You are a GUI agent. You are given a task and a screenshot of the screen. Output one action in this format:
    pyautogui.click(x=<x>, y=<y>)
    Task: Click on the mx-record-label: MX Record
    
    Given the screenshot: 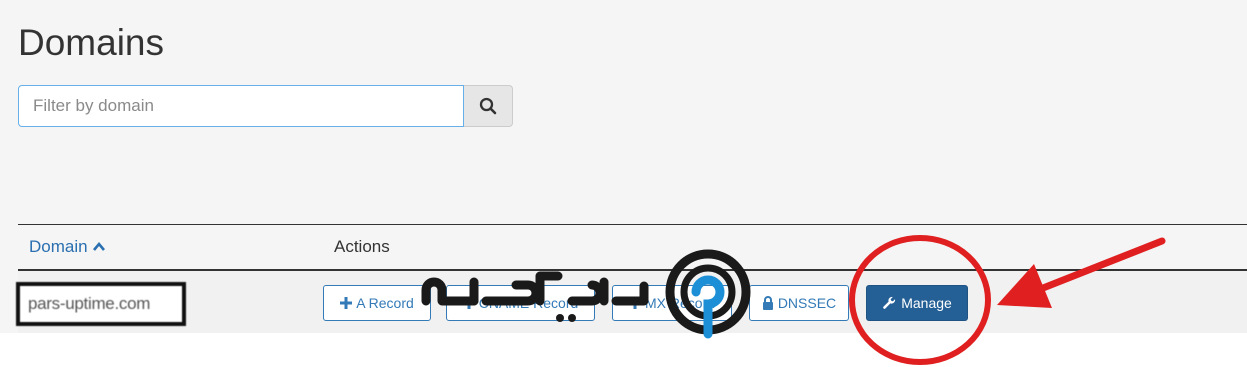 What is the action you would take?
    pyautogui.click(x=680, y=303)
    